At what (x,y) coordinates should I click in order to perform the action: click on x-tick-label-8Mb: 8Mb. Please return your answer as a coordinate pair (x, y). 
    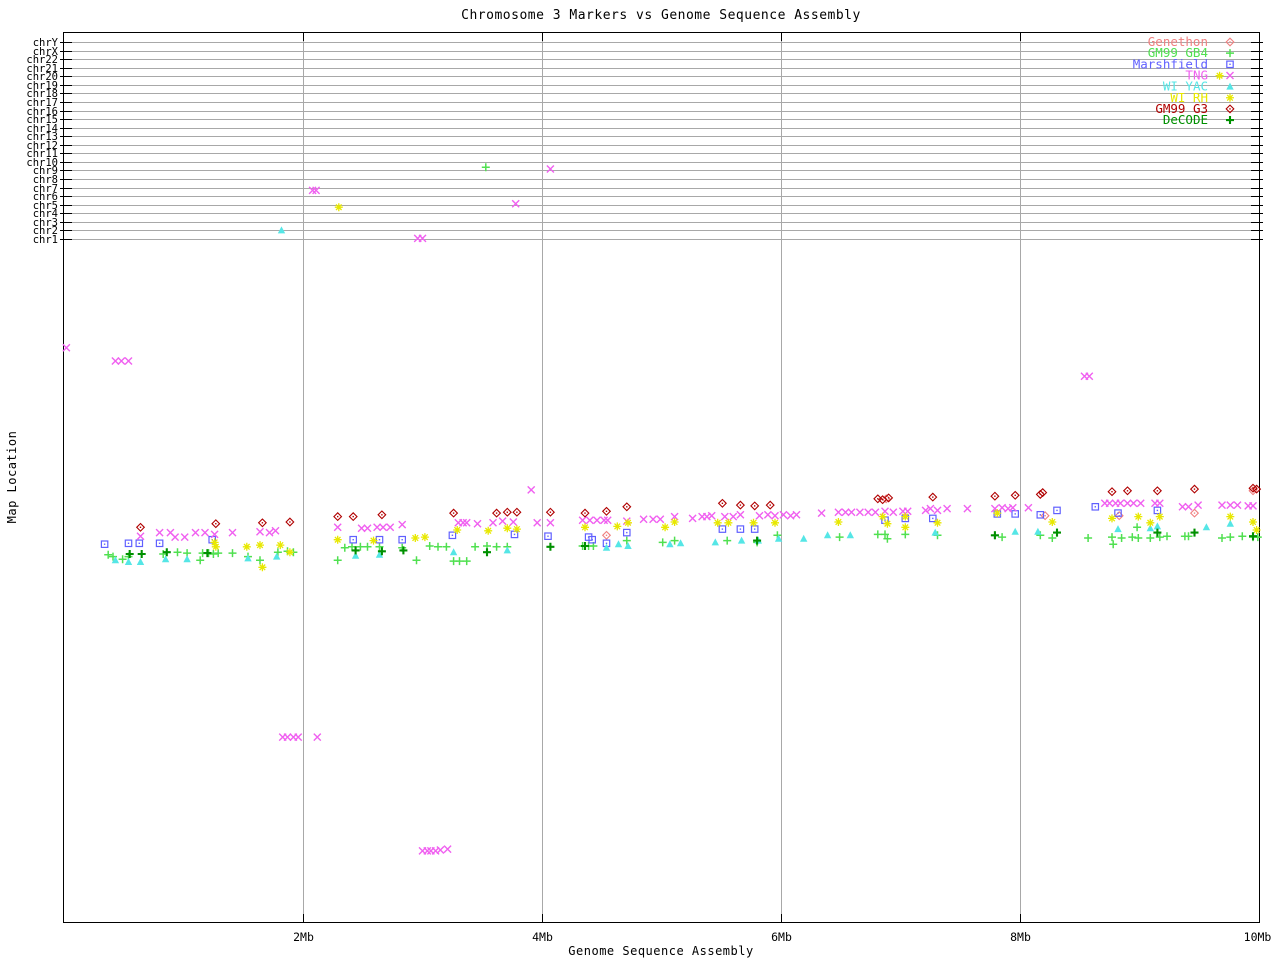
    Looking at the image, I should click on (1020, 937).